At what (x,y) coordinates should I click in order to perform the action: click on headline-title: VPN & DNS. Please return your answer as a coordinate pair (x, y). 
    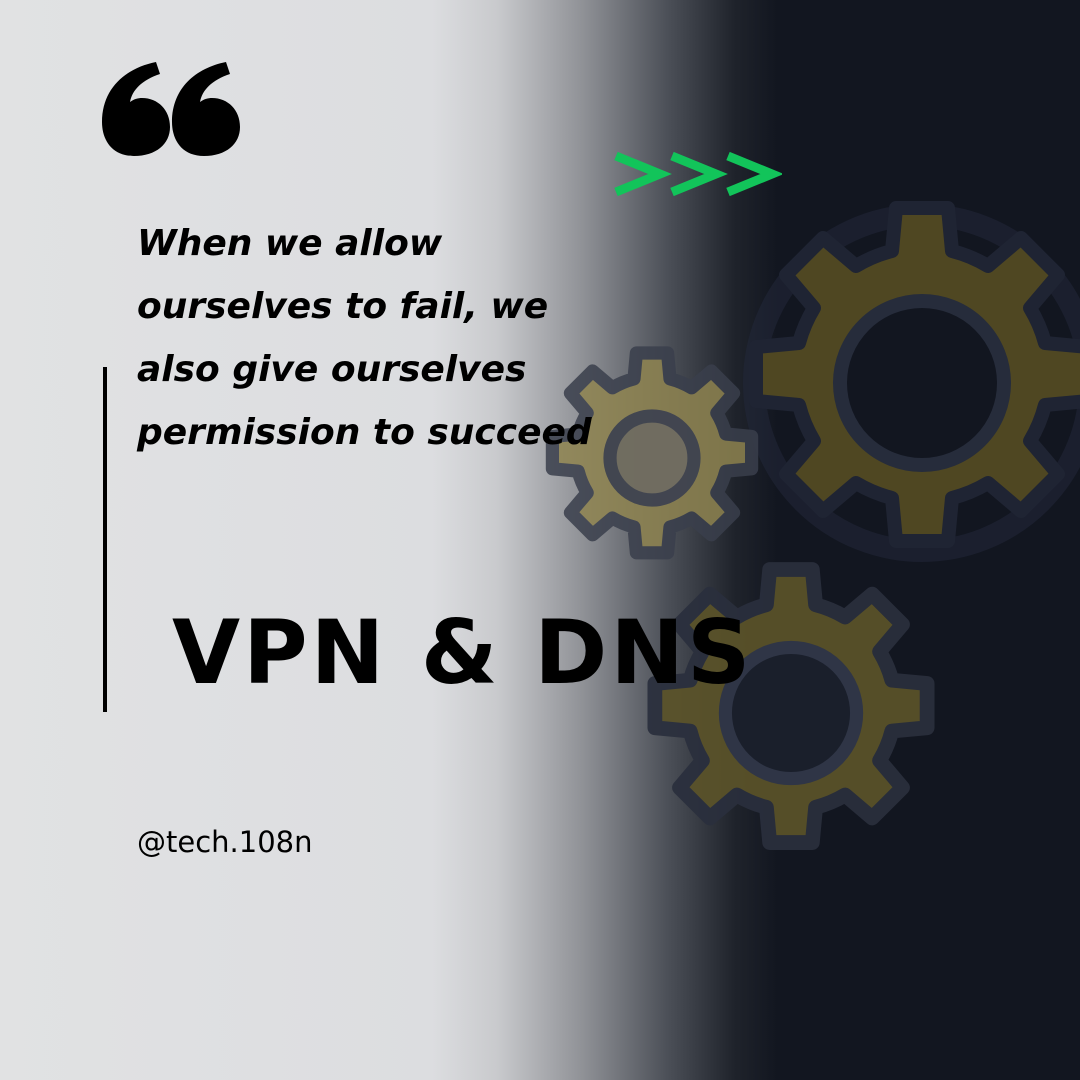
    Looking at the image, I should click on (463, 652).